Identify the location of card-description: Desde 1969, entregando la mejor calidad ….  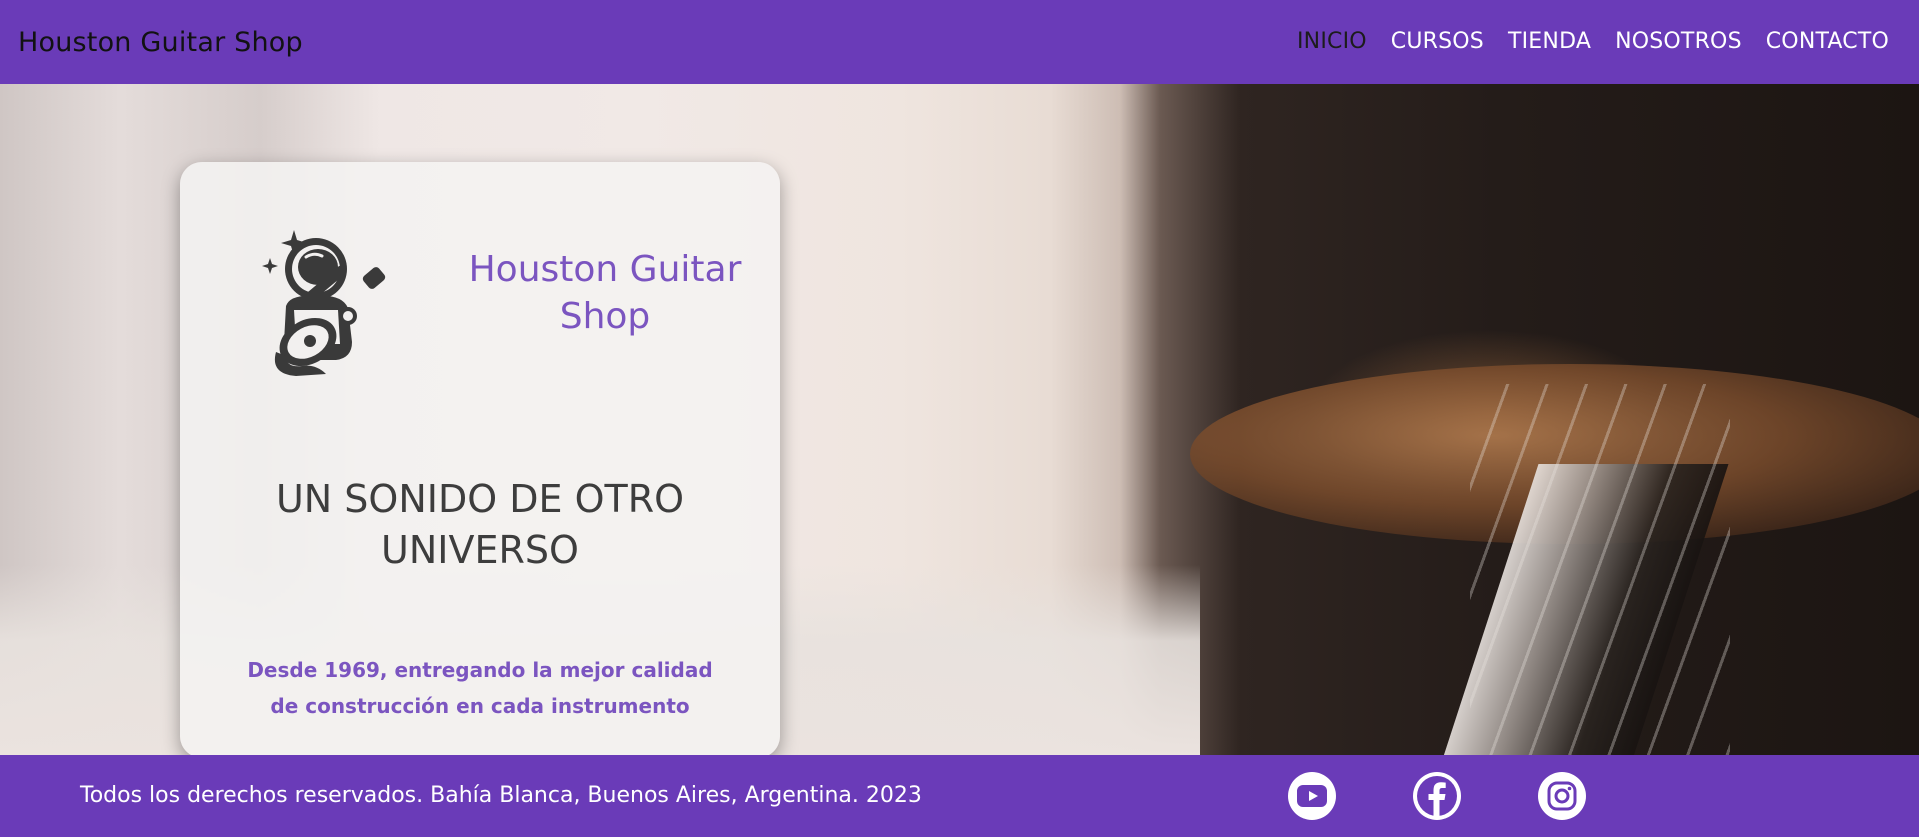
(480, 688).